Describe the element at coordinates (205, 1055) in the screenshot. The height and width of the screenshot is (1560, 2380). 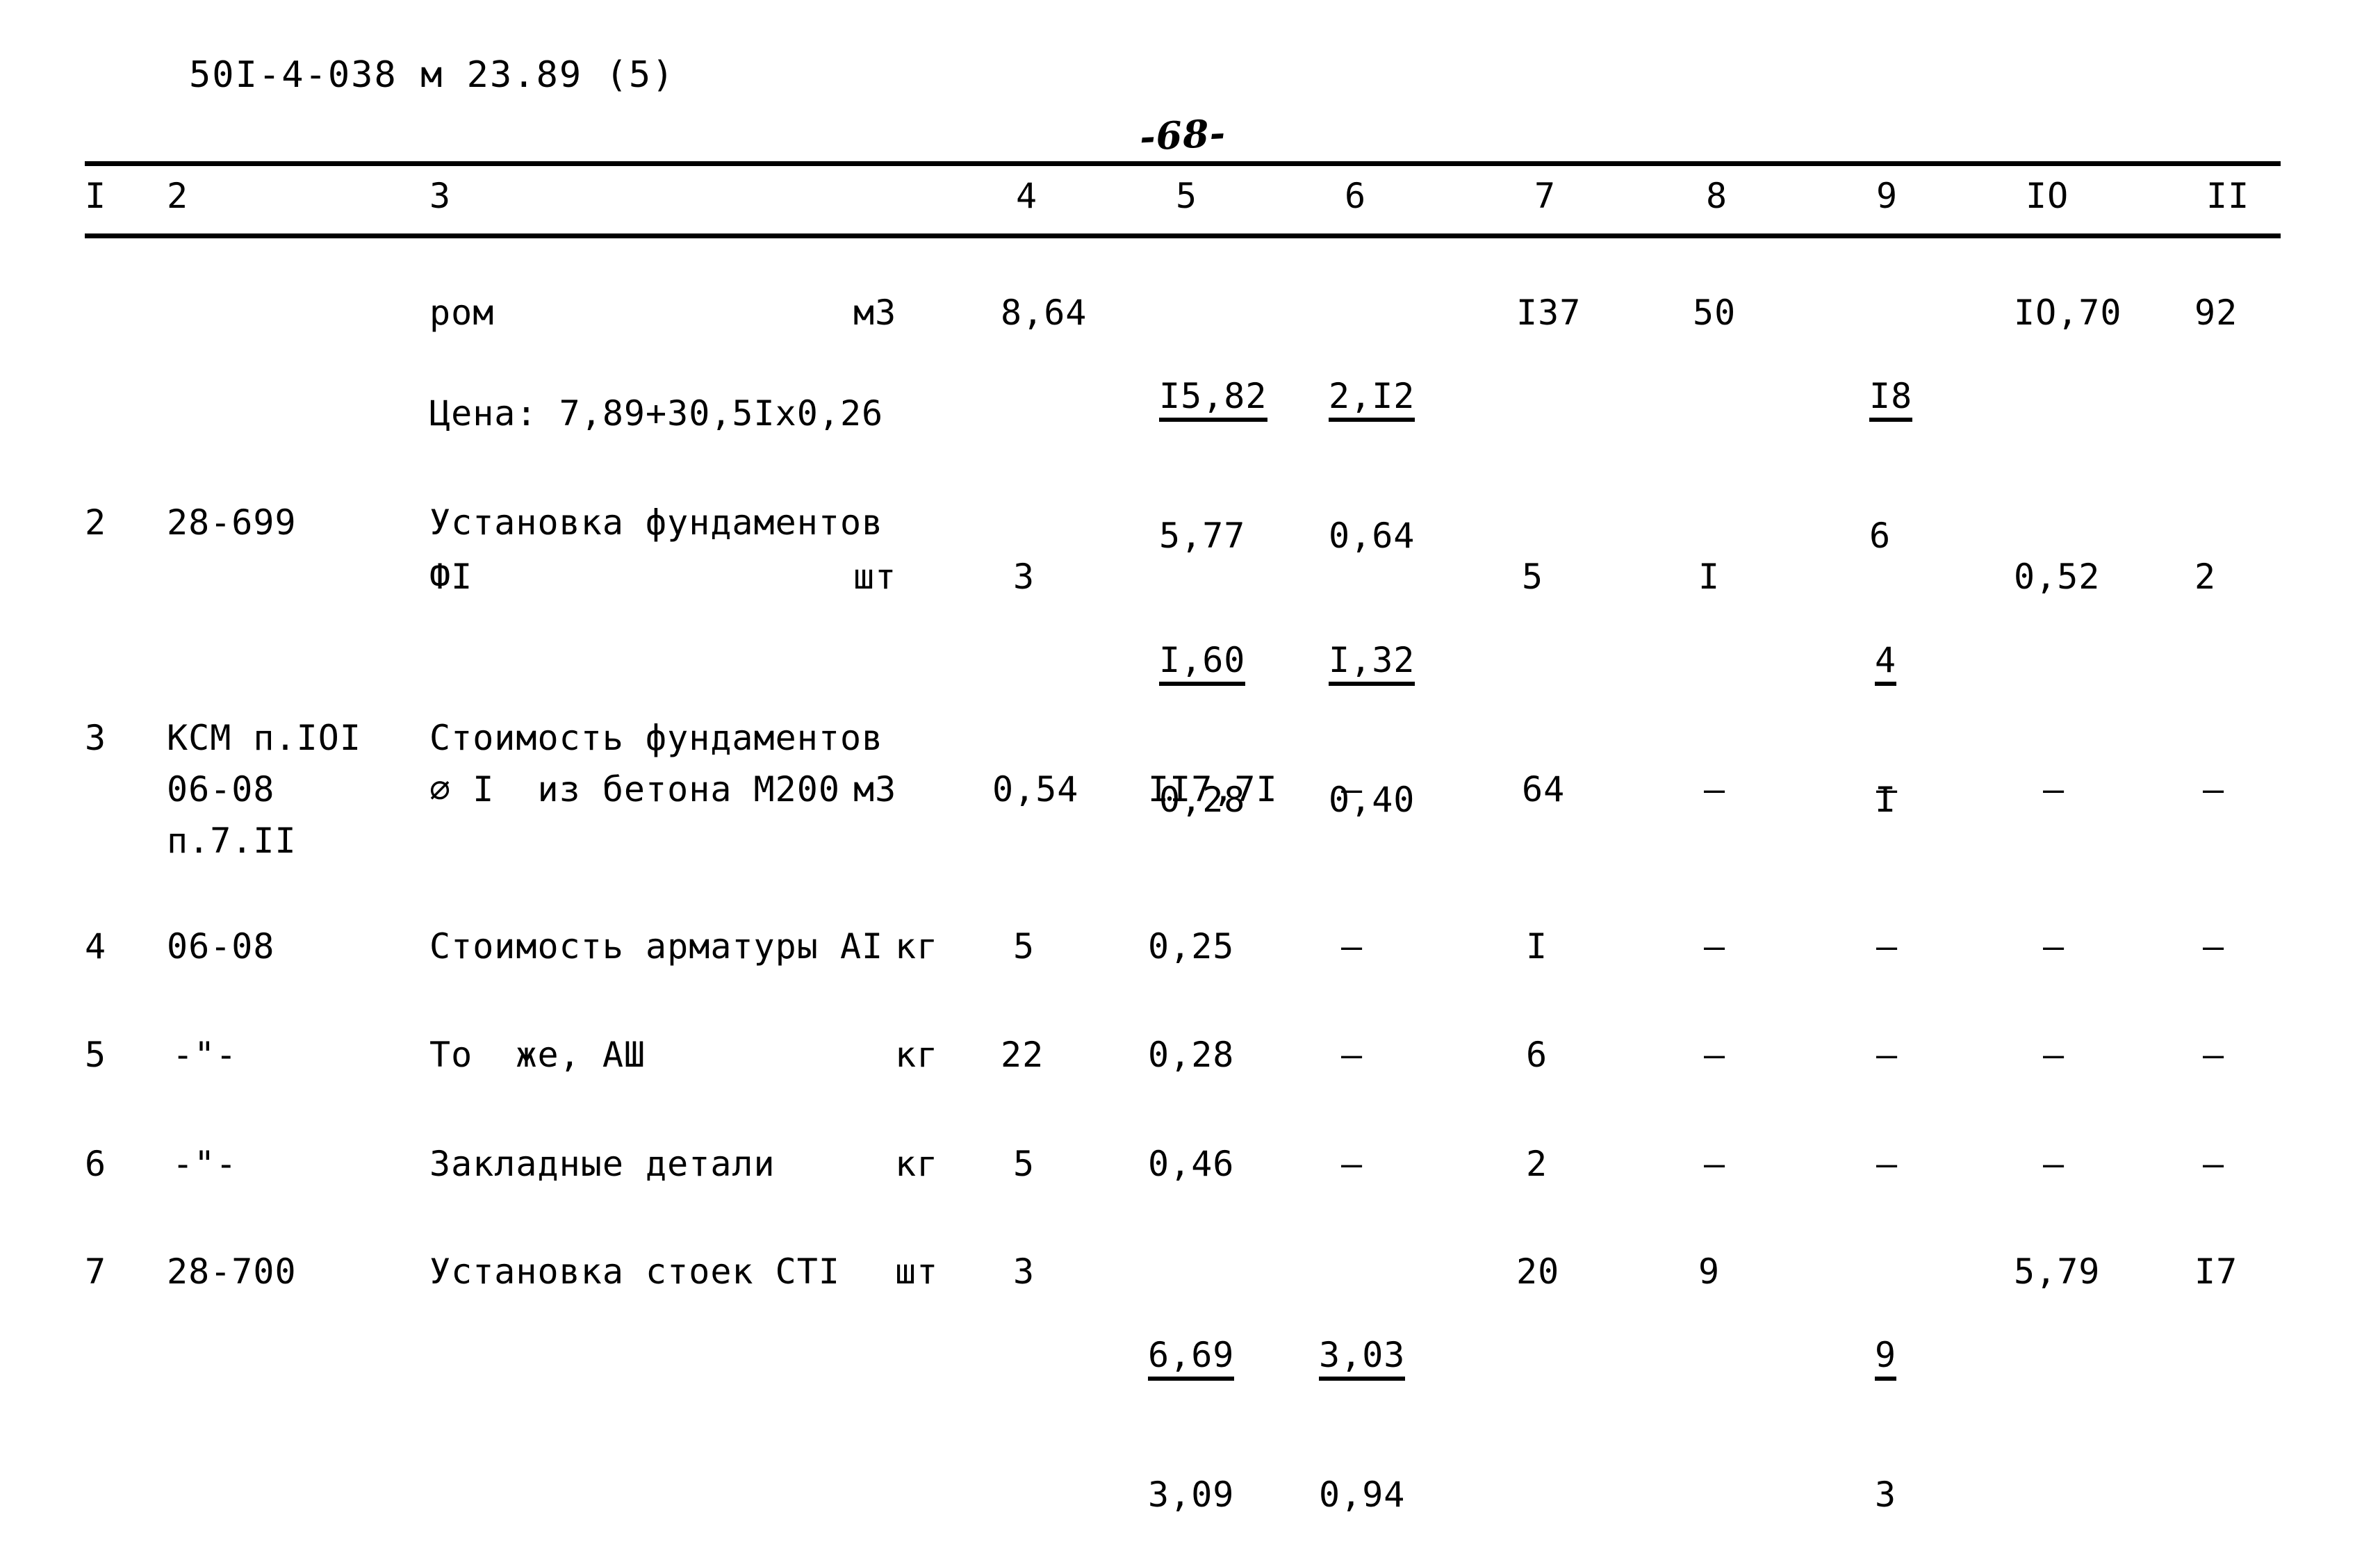
I see `row-5-col2: -"-` at that location.